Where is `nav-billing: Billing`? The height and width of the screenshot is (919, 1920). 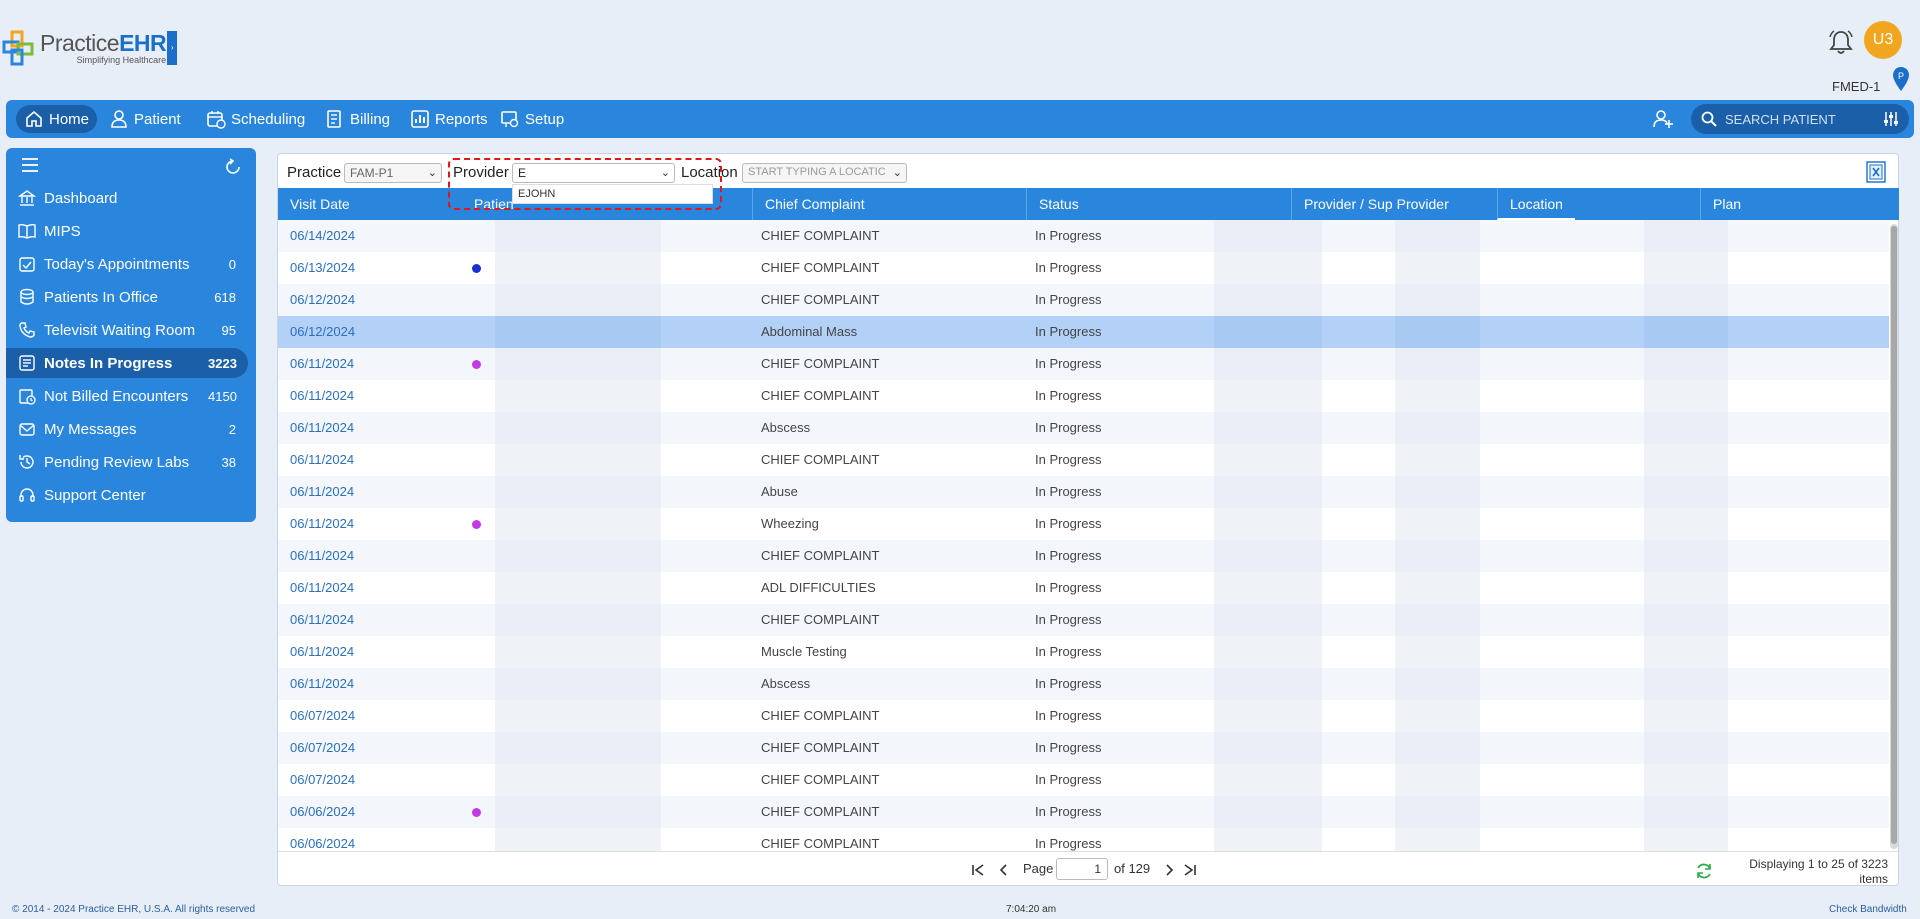 nav-billing: Billing is located at coordinates (357, 119).